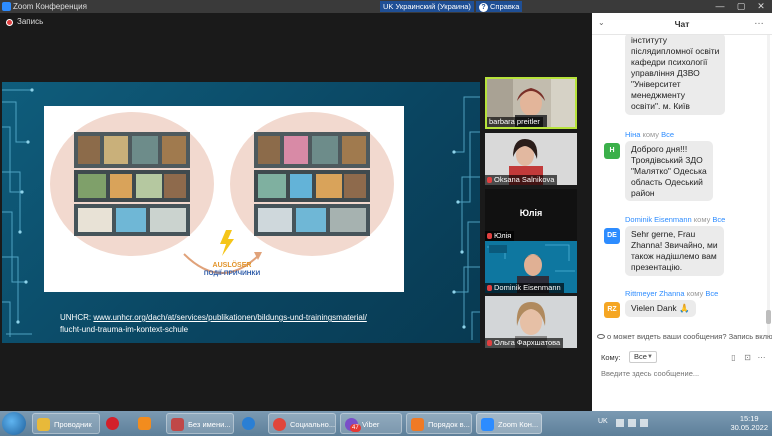 This screenshot has height=436, width=772. Describe the element at coordinates (483, 7) in the screenshot. I see `help-icon: ?` at that location.